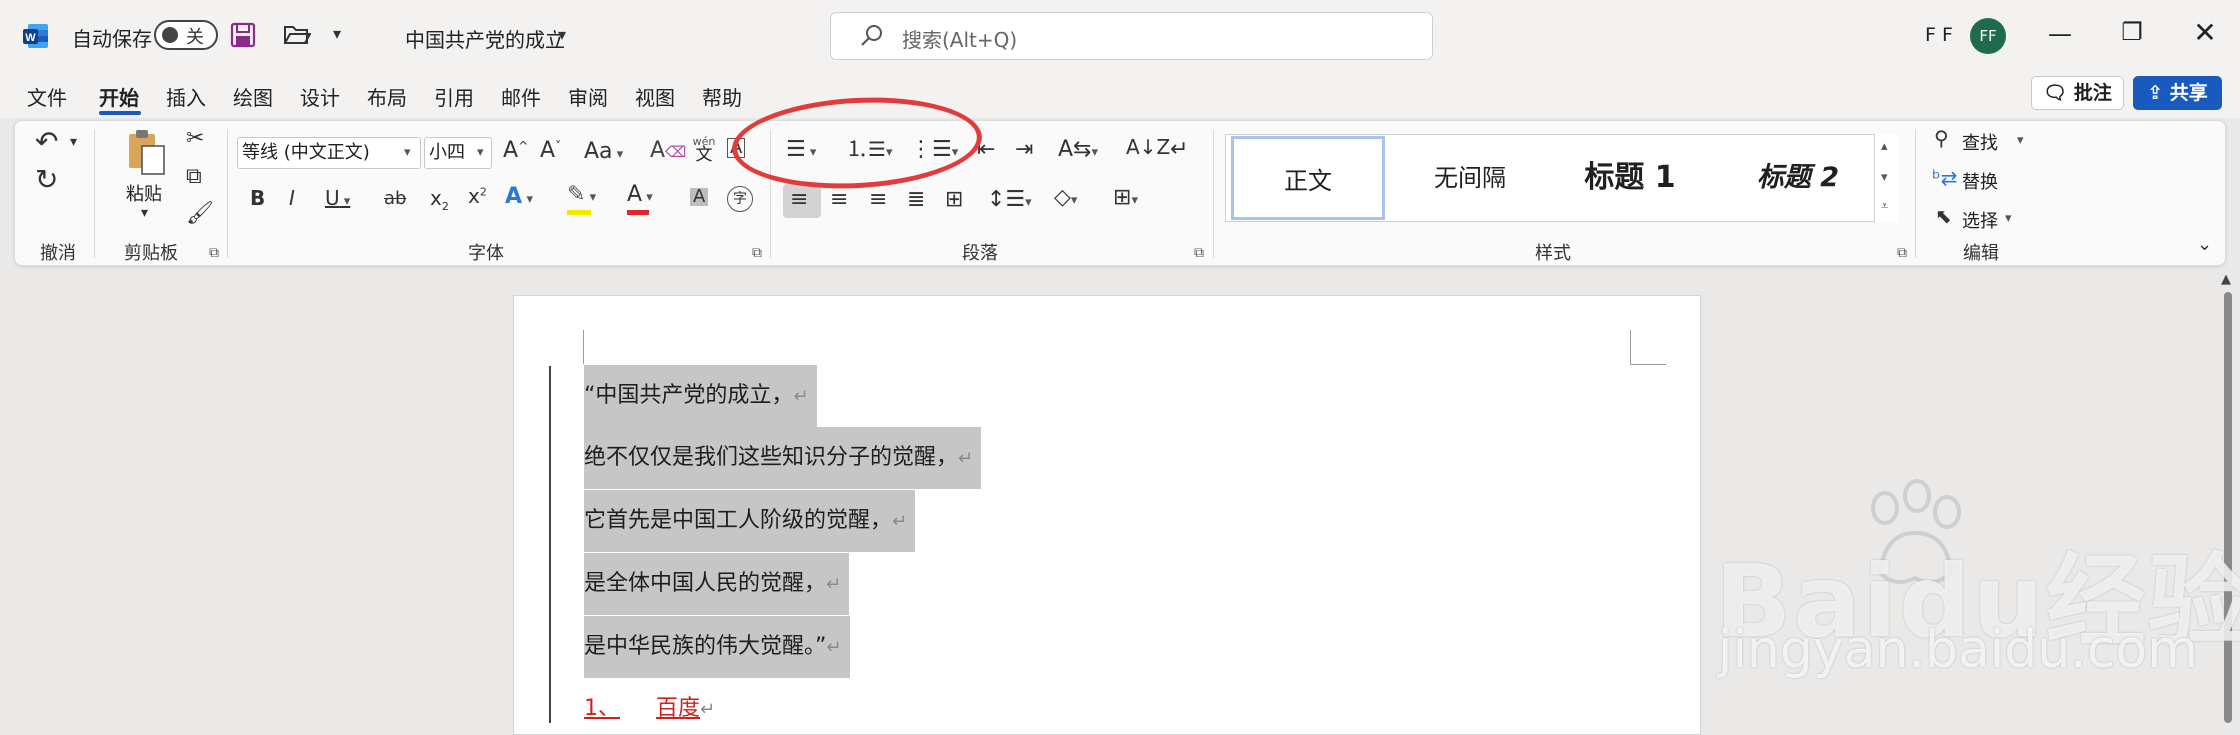 The image size is (2240, 735). Describe the element at coordinates (1630, 178) in the screenshot. I see `style-heading-1: 标题 1` at that location.